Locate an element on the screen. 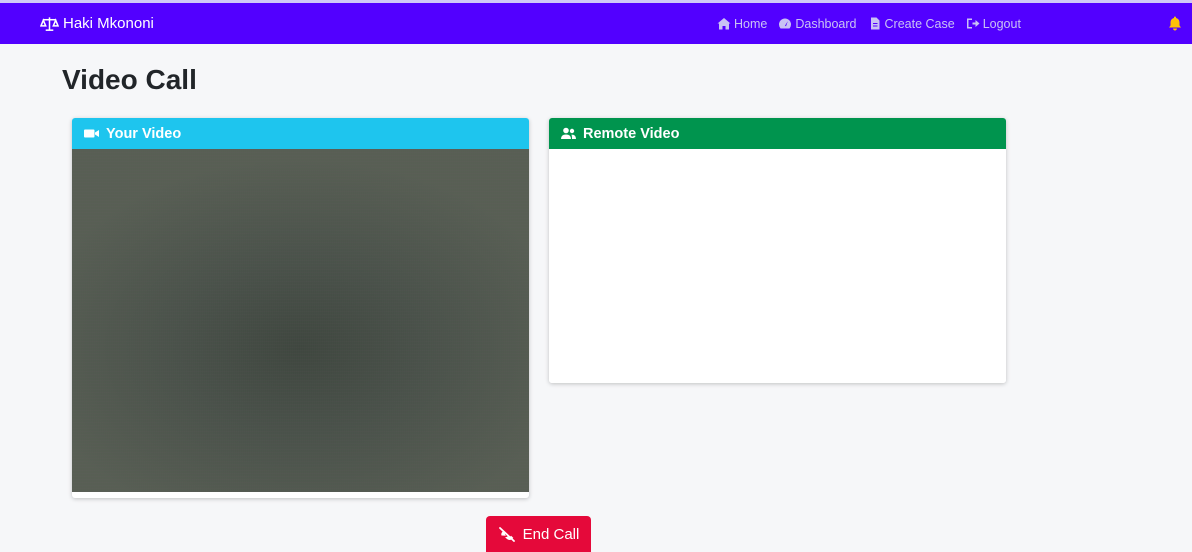 The image size is (1192, 552). home-icon is located at coordinates (724, 24).